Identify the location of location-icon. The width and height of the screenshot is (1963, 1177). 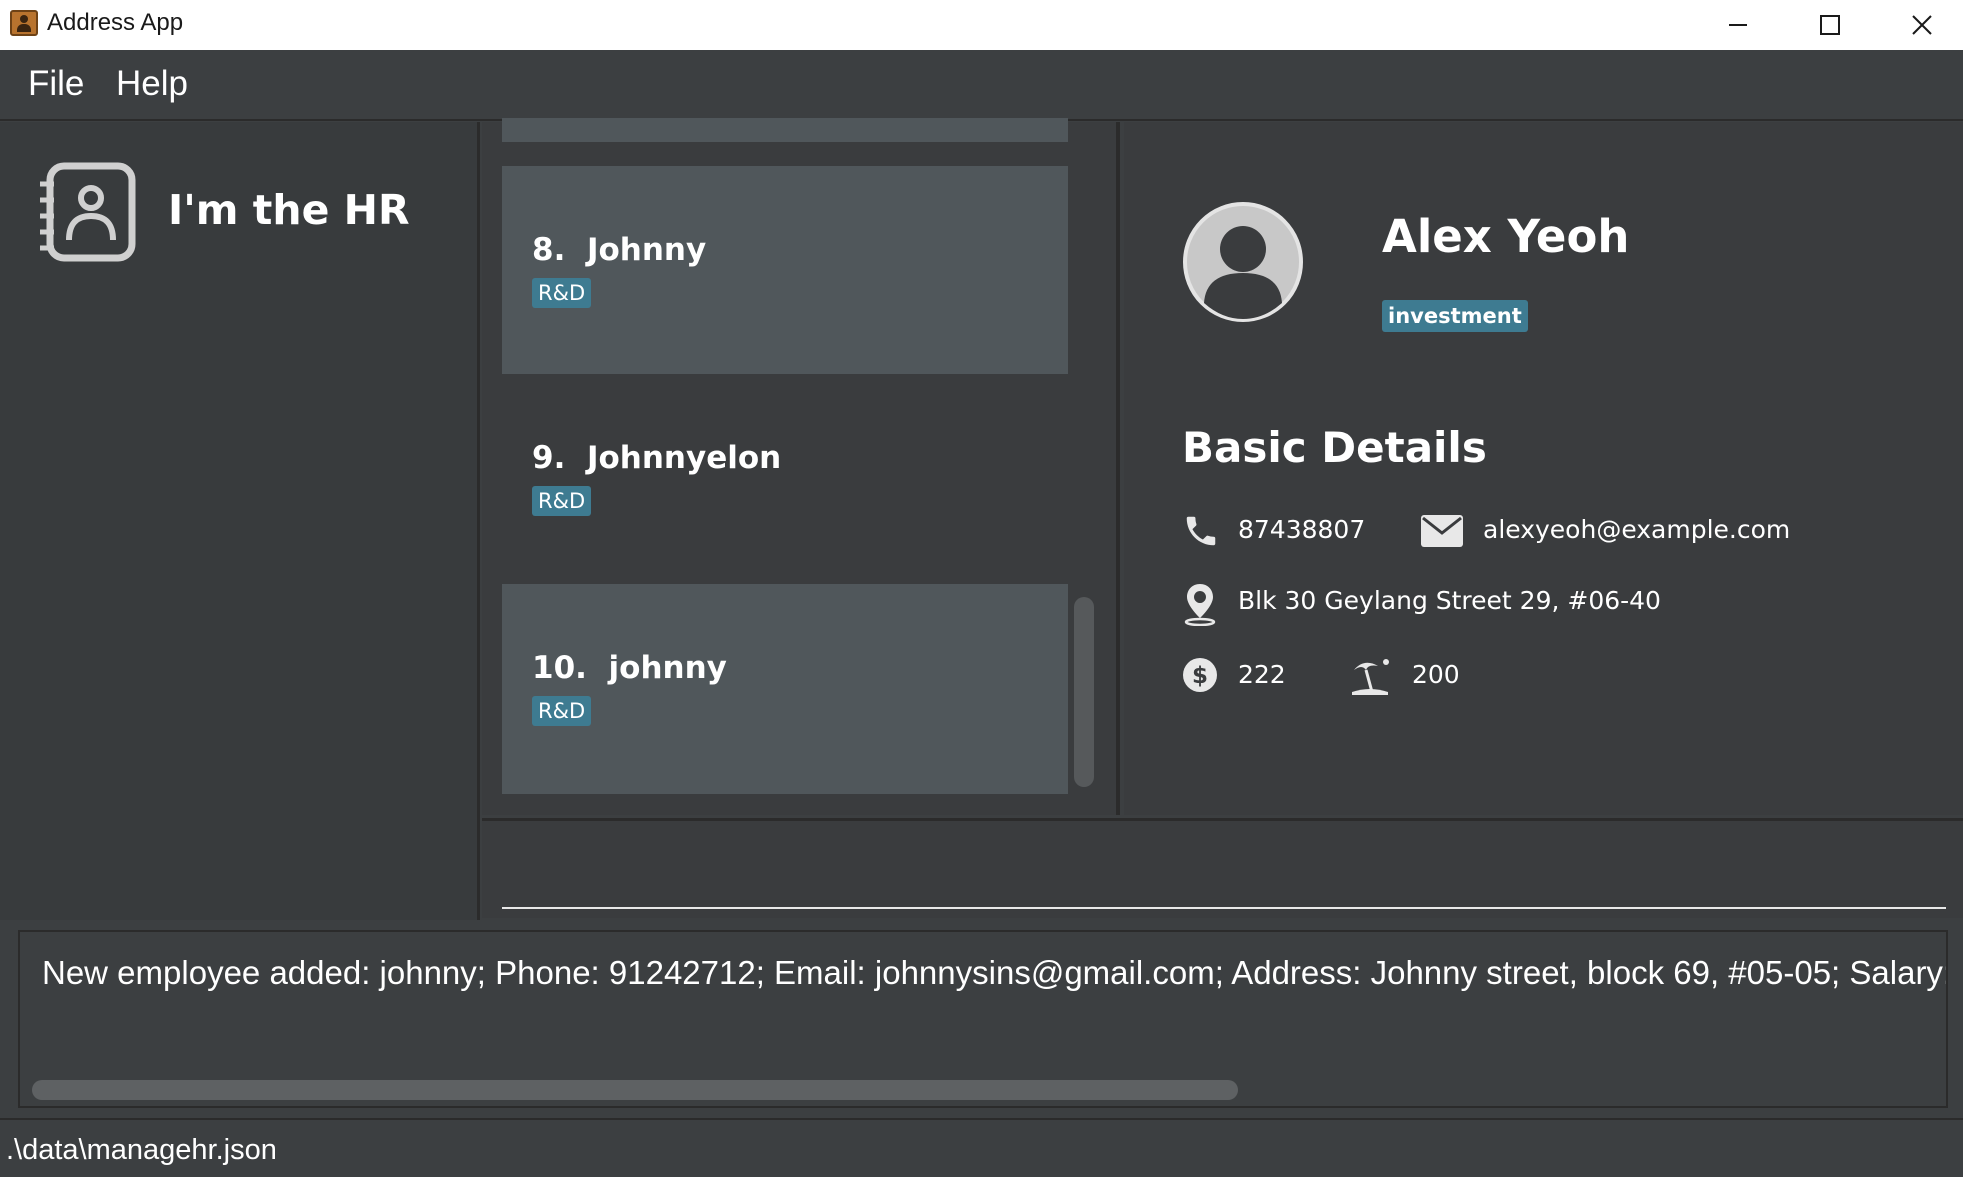
(1200, 606).